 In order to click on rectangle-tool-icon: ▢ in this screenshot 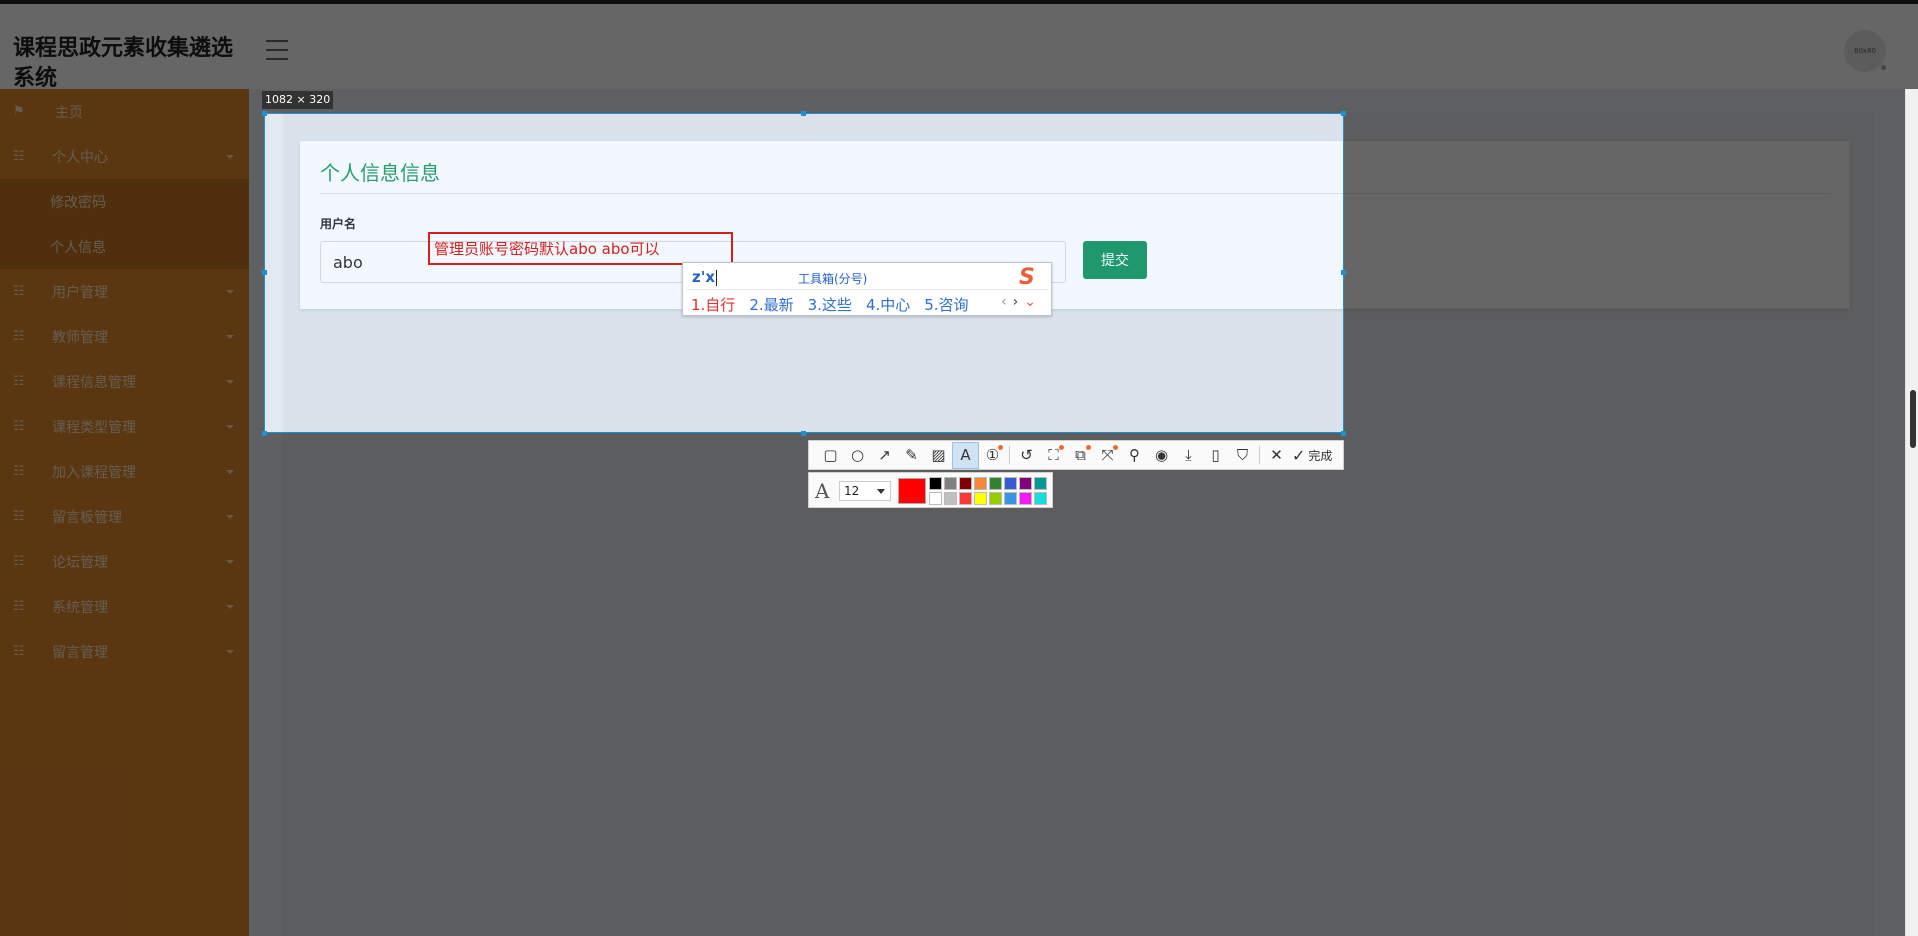, I will do `click(830, 455)`.